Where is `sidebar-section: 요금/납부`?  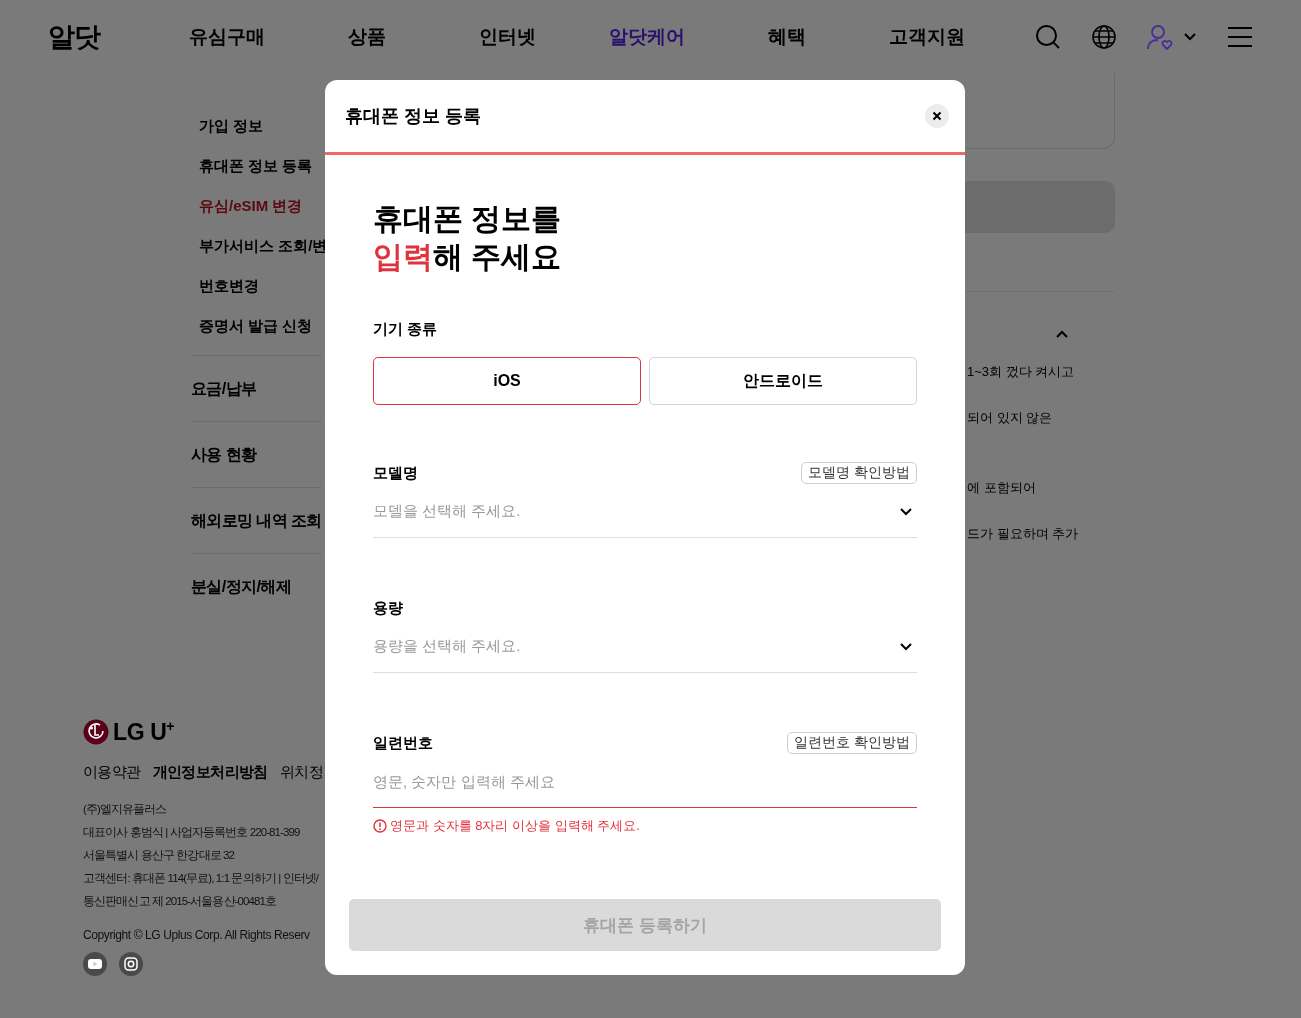 sidebar-section: 요금/납부 is located at coordinates (256, 388).